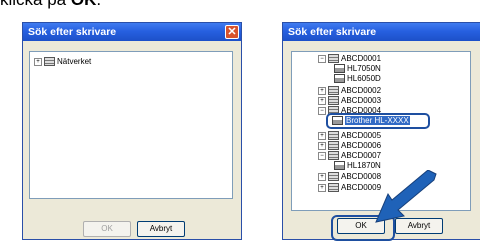  I want to click on dialog-titlebar: Sök efter skrivare, so click(381, 32).